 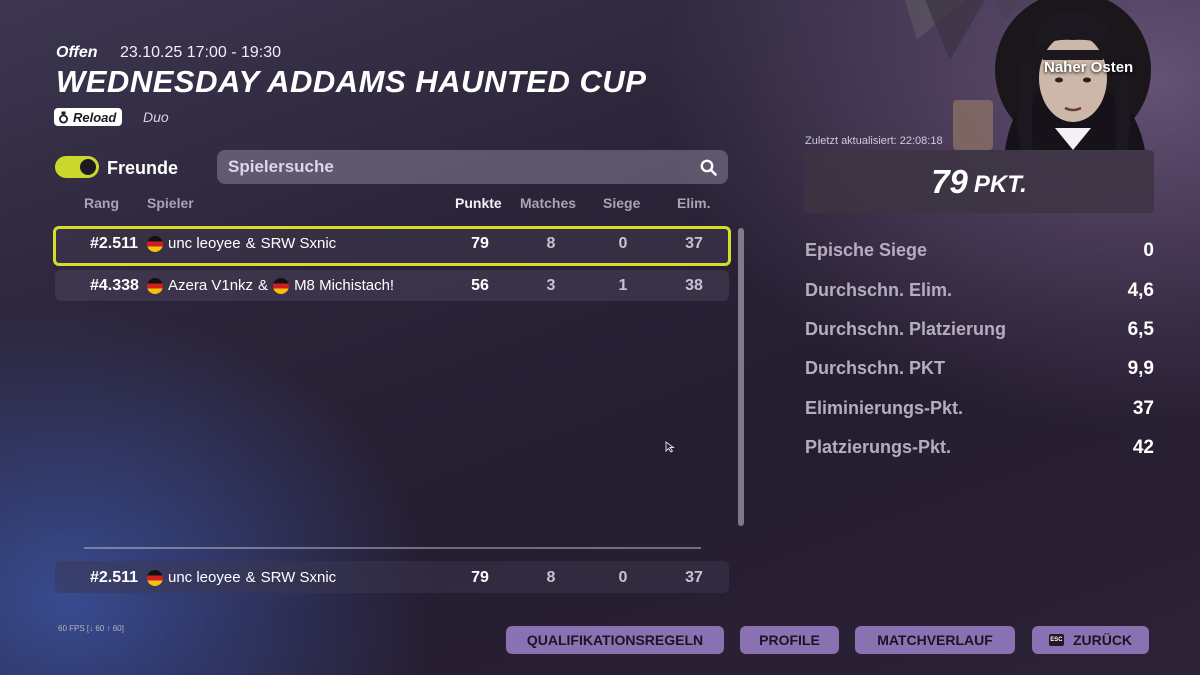 What do you see at coordinates (351, 81) in the screenshot?
I see `page-title: WEDNESDAY ADDAMS HAUNTED CUP` at bounding box center [351, 81].